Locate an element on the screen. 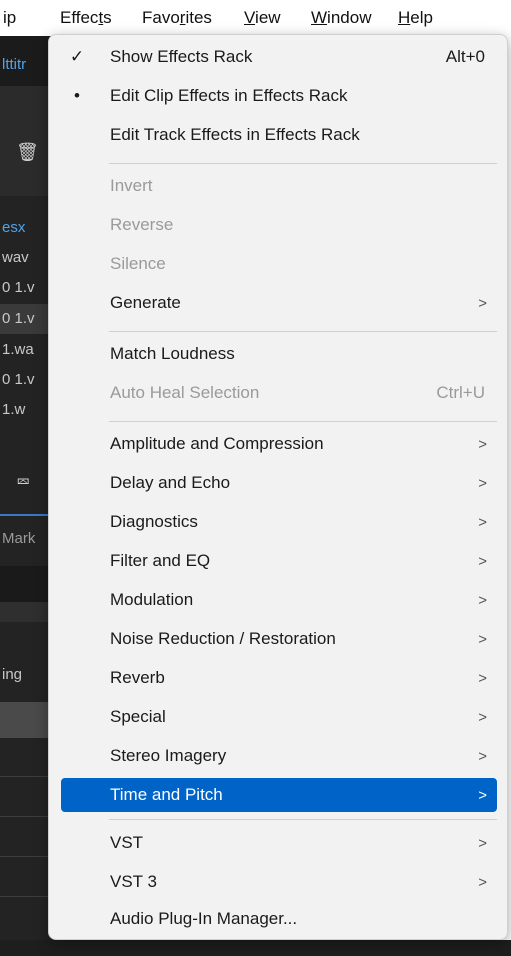  menu-item-reverse: Reverse is located at coordinates (142, 224).